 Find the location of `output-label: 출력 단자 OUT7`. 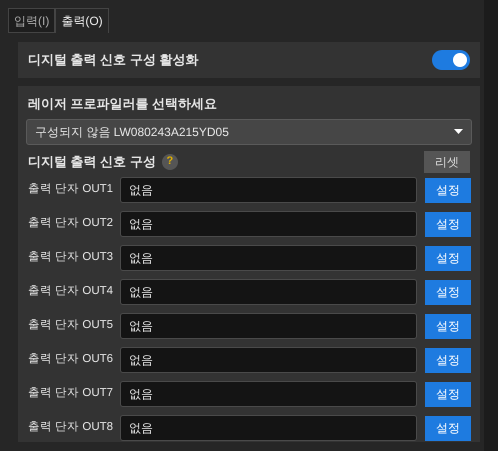

output-label: 출력 단자 OUT7 is located at coordinates (71, 394).